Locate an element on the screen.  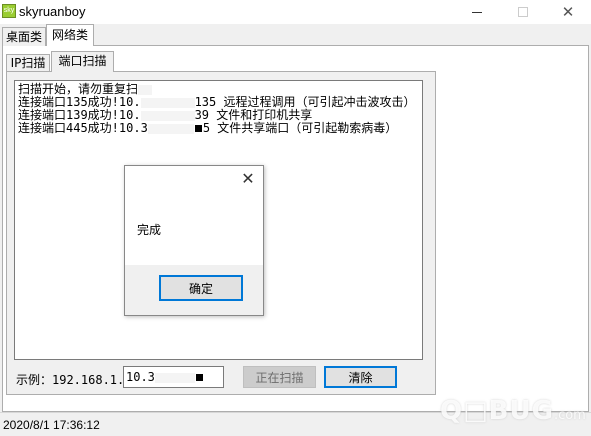
close-button: ✕ is located at coordinates (568, 12).